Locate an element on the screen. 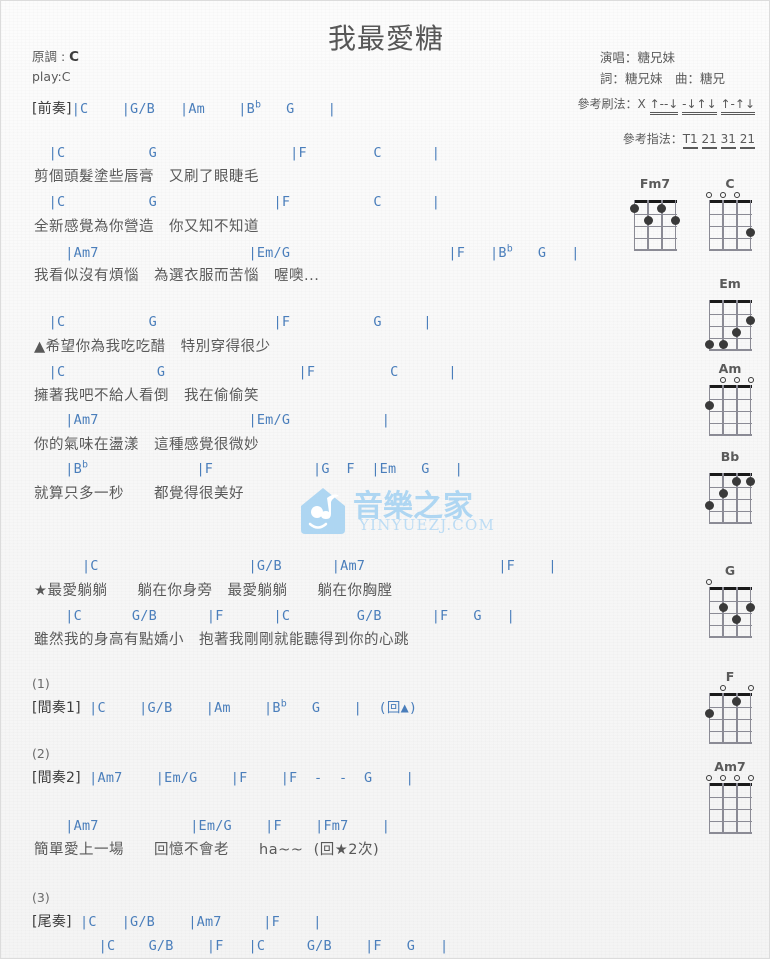  lyricist-label: 詞： is located at coordinates (612, 78).